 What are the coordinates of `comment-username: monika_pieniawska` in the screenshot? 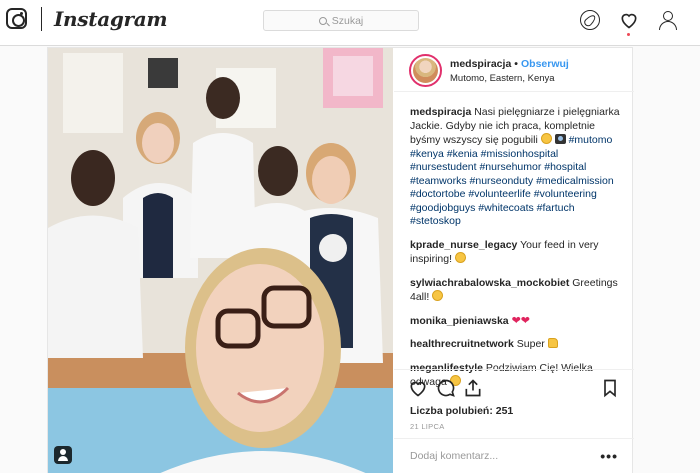 It's located at (459, 321).